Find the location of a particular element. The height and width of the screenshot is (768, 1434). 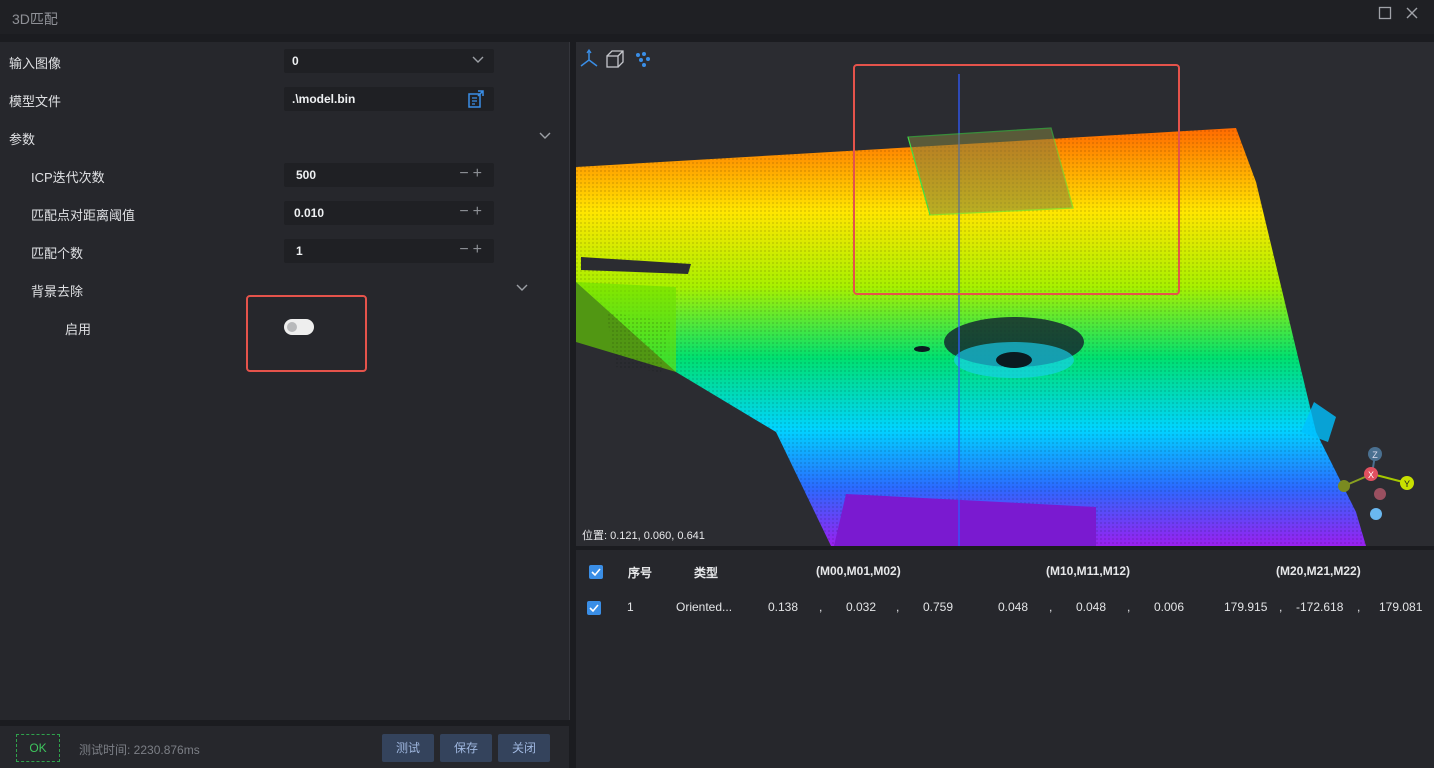

enable-label: 启用 is located at coordinates (78, 329).